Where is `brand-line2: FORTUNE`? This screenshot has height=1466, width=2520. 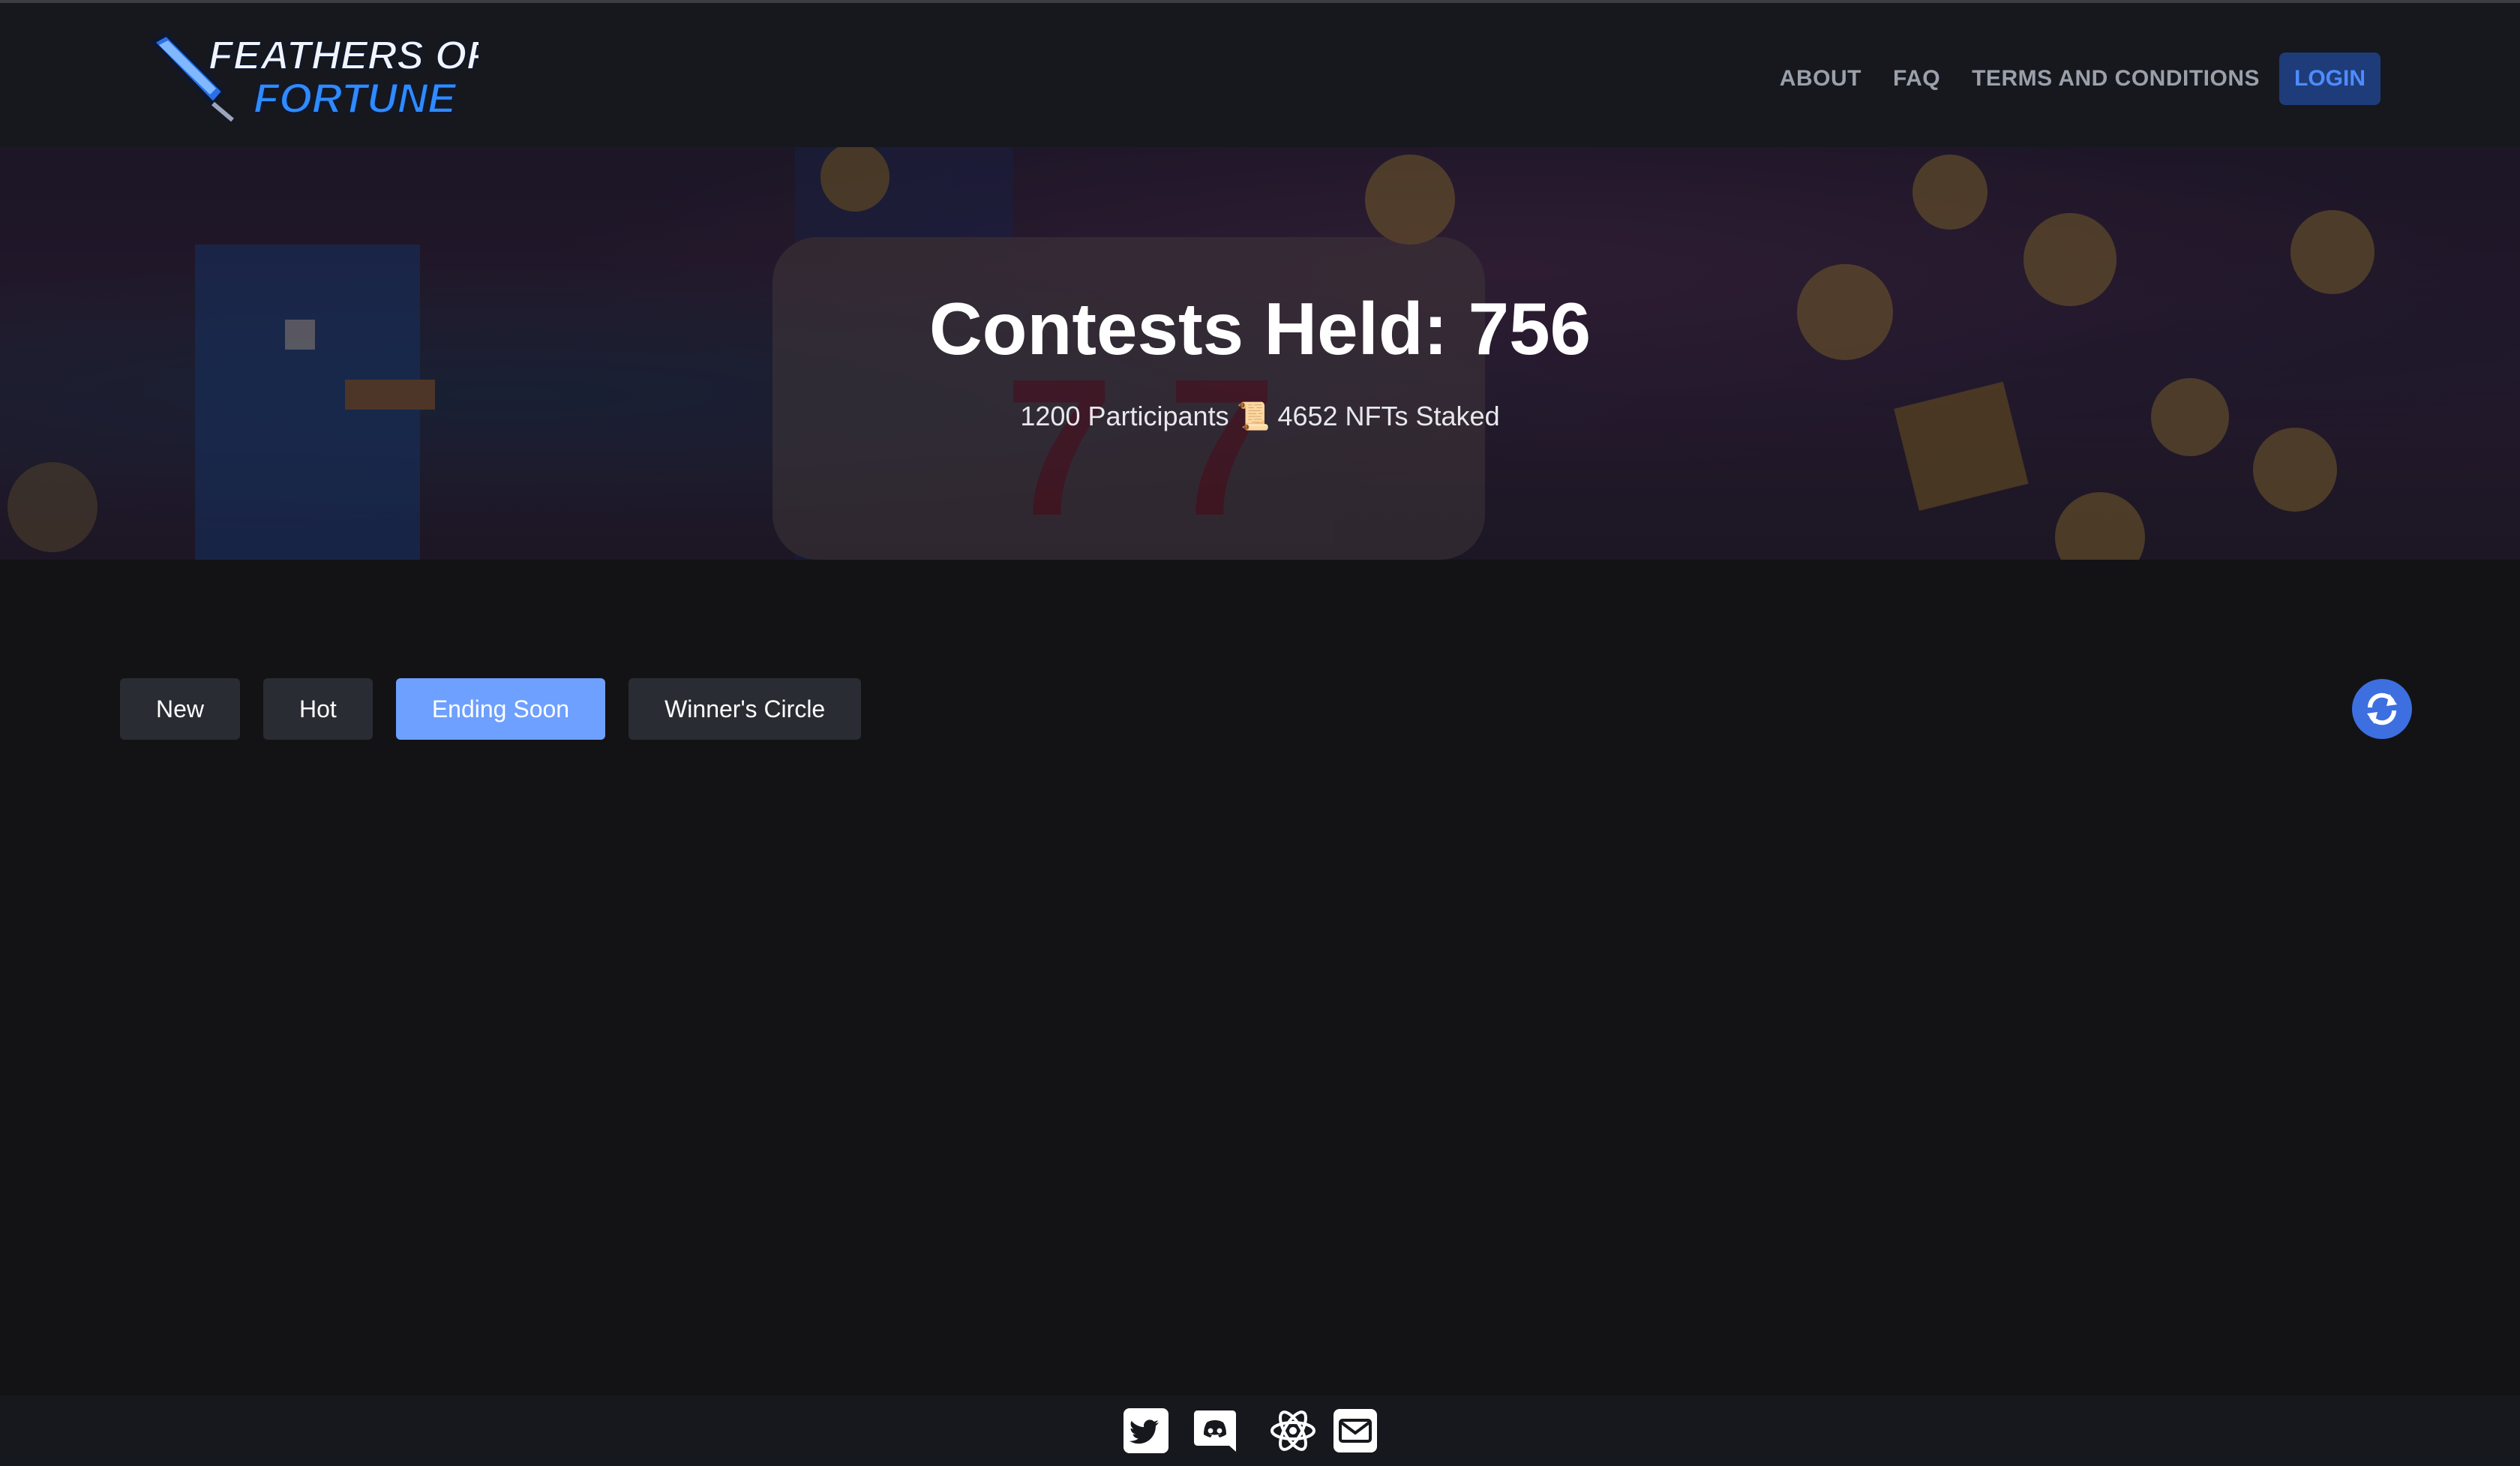 brand-line2: FORTUNE is located at coordinates (355, 98).